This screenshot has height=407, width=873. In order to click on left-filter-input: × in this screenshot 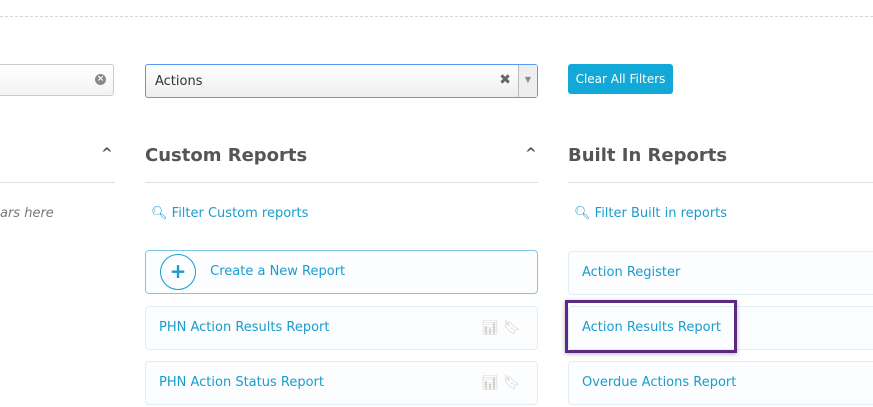, I will do `click(57, 80)`.